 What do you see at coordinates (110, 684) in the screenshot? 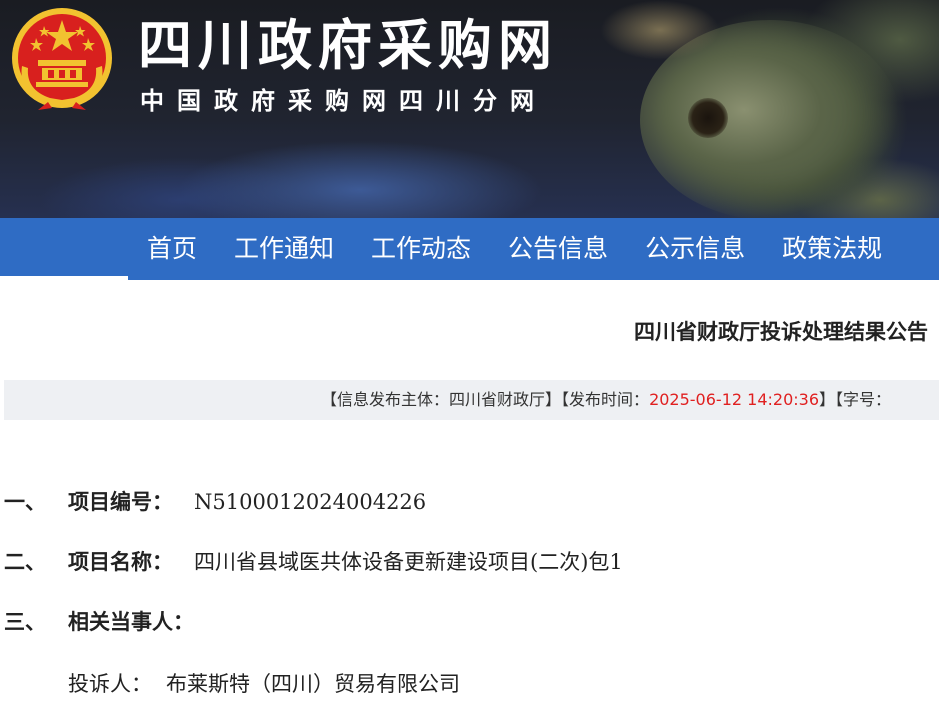
I see `complainant-label: 投诉人：` at bounding box center [110, 684].